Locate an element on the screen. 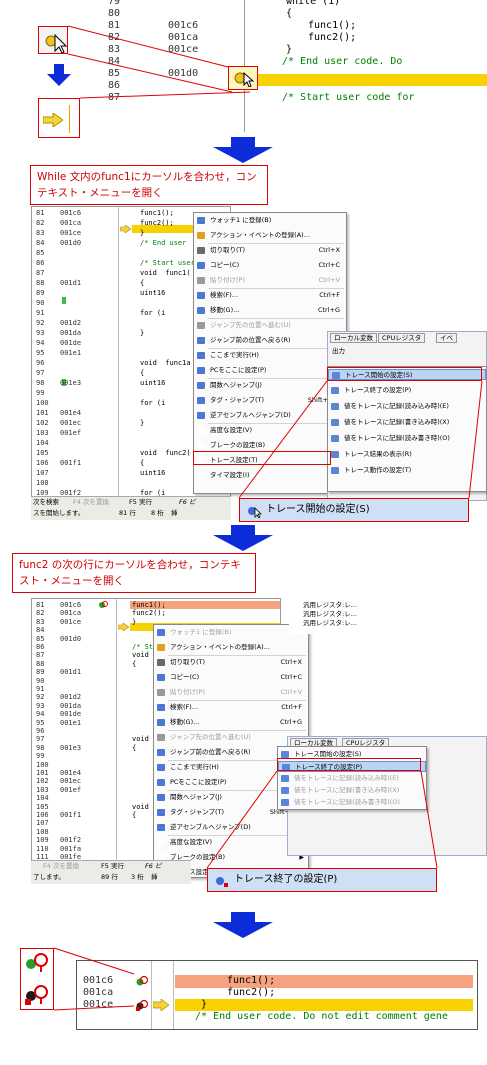 This screenshot has height=1065, width=487. instruction-callout-2: func2 の次の行にカーソルを合わせ，コンテキスト・メニューを開く is located at coordinates (134, 573).